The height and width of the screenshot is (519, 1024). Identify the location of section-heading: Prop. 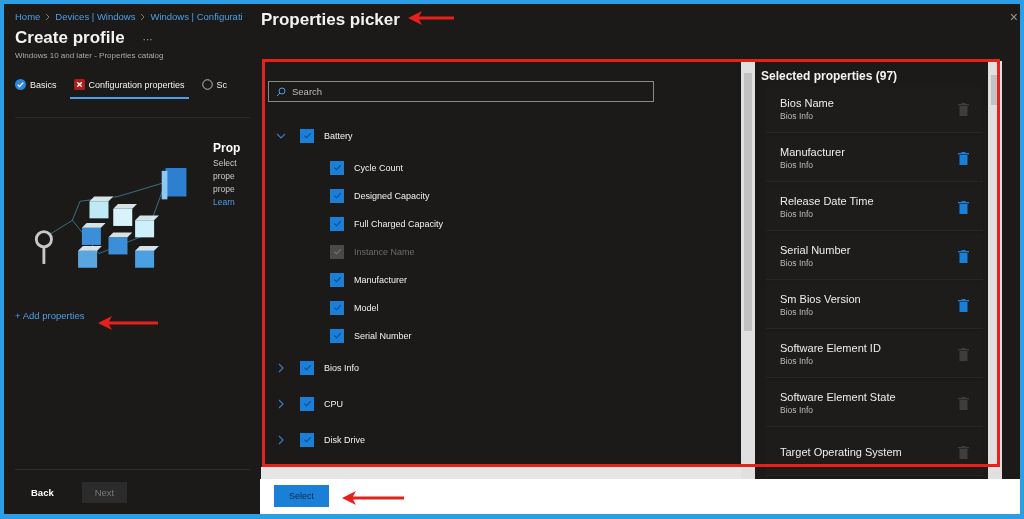
(227, 148).